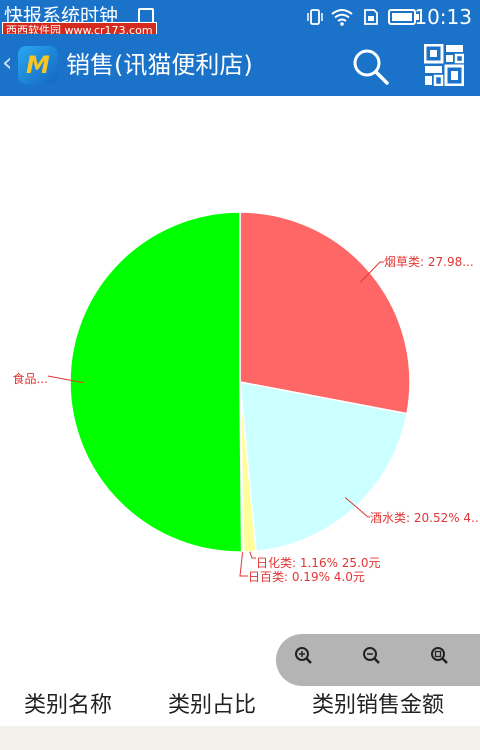 Image resolution: width=480 pixels, height=750 pixels. Describe the element at coordinates (7, 63) in the screenshot. I see `back-chevron-icon: ‹` at that location.